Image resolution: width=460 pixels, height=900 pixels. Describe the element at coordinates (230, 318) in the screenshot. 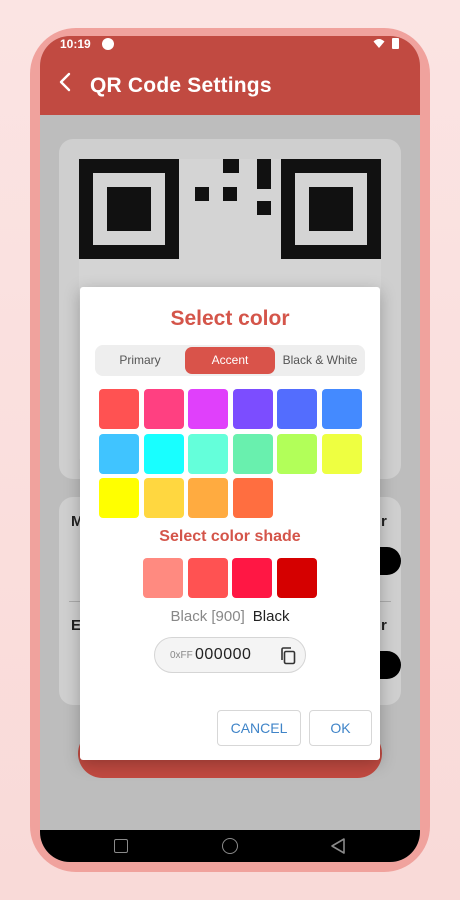

I see `dialog-title: Select color` at that location.